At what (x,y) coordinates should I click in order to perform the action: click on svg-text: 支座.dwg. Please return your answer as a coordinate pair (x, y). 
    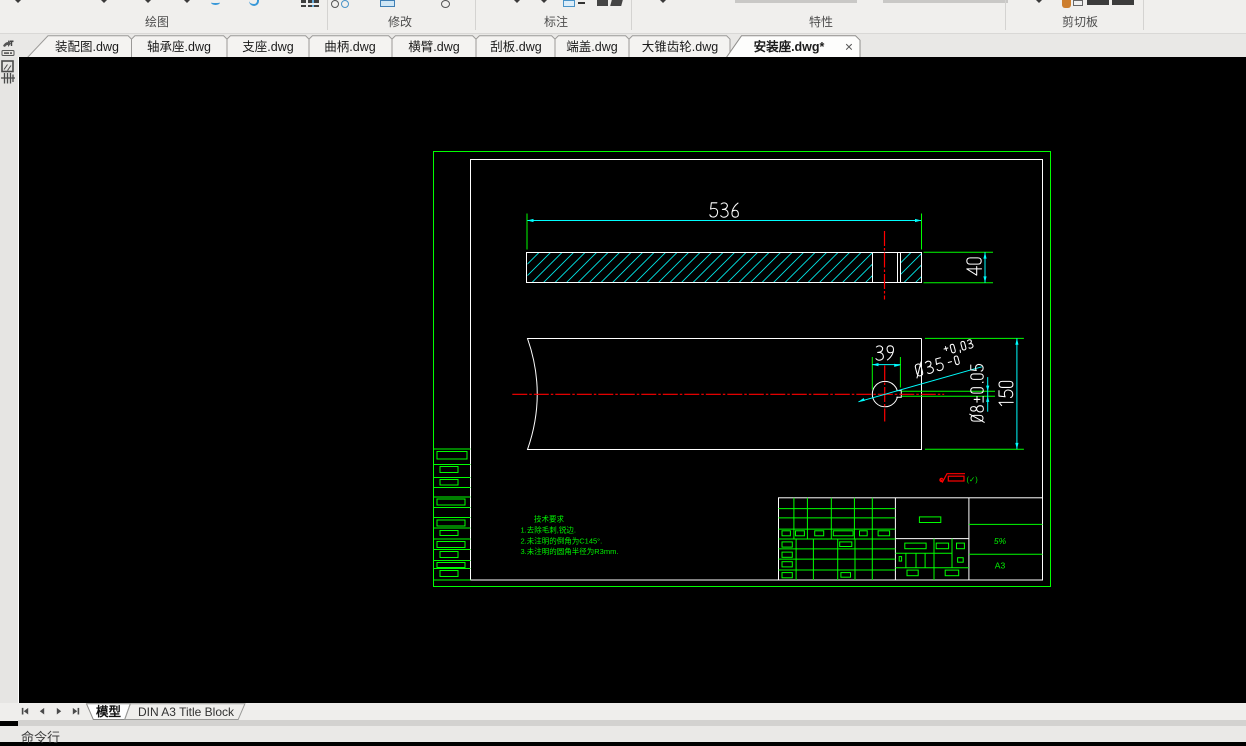
    Looking at the image, I should click on (267, 46).